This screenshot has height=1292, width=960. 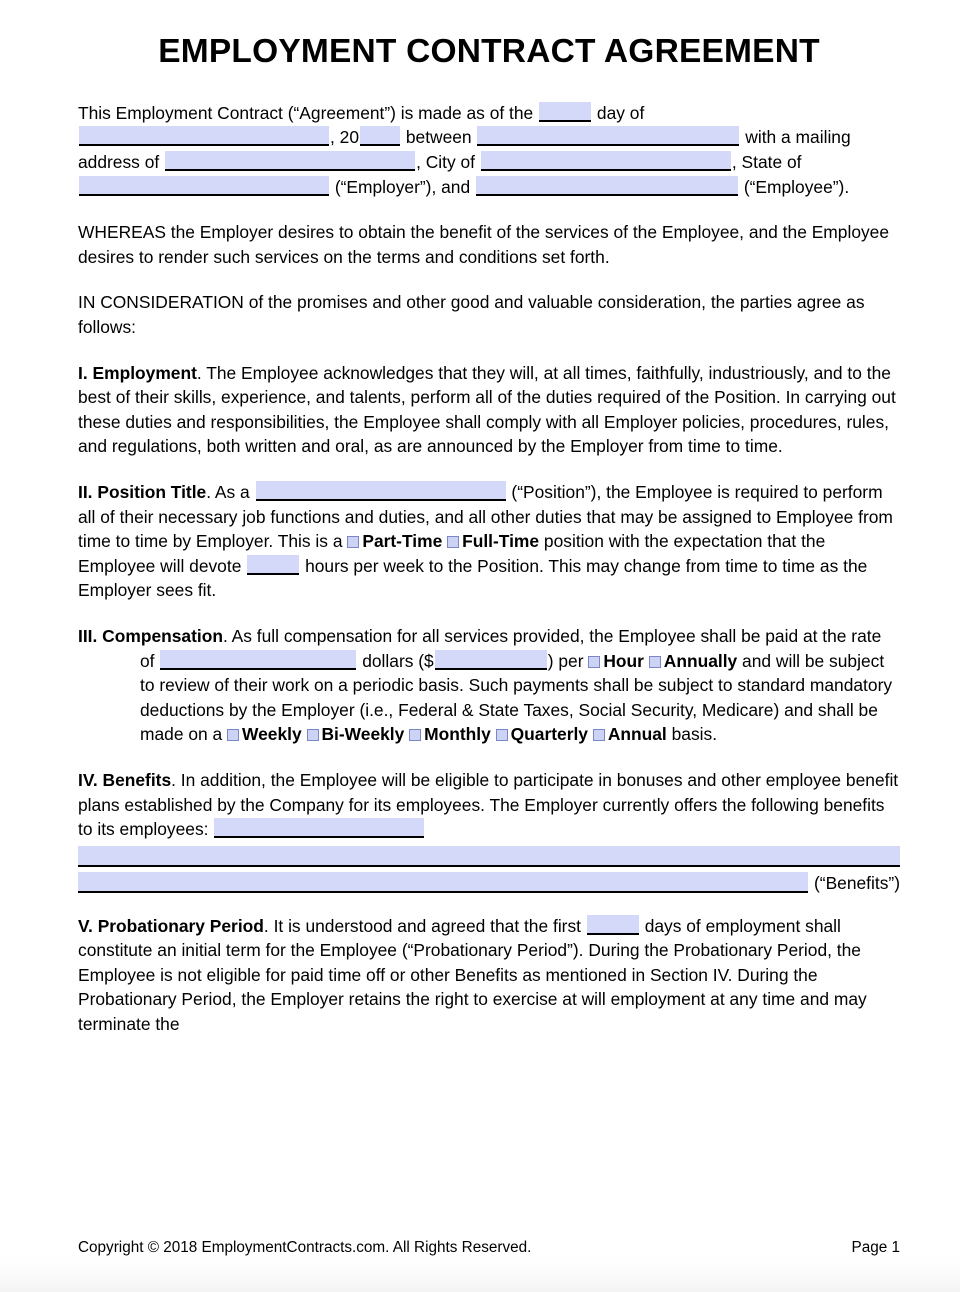 I want to click on hours-per-week-field, so click(x=273, y=564).